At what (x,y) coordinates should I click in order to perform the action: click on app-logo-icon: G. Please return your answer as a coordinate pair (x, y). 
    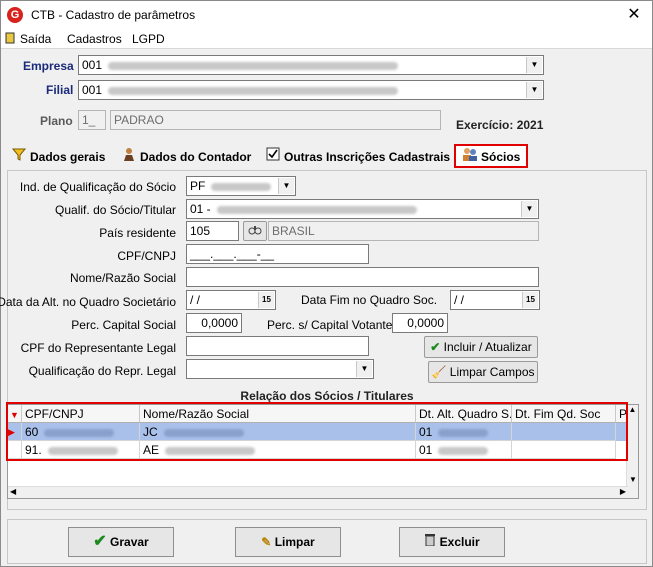
    Looking at the image, I should click on (15, 15).